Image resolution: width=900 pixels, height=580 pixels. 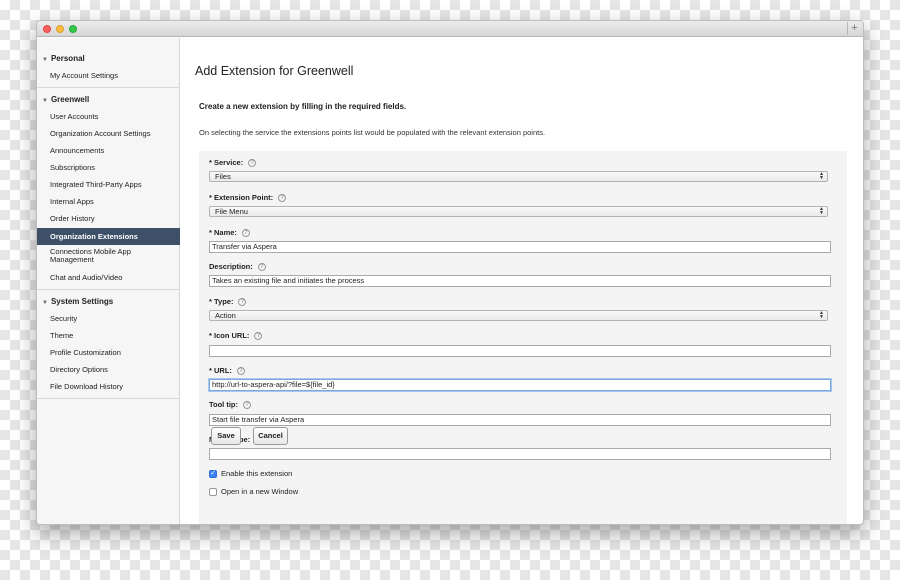 I want to click on sidebar-item-internal-apps: Internal Apps, so click(x=108, y=201).